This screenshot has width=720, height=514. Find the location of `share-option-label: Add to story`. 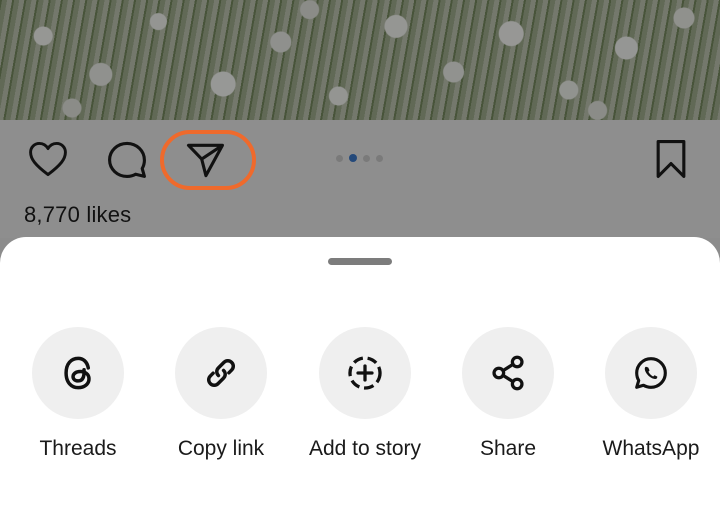

share-option-label: Add to story is located at coordinates (365, 448).